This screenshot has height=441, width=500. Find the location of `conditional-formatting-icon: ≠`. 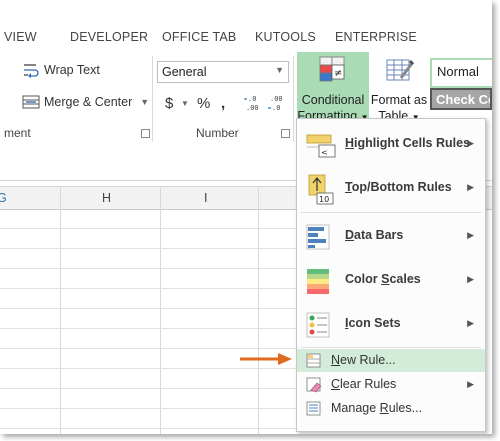

conditional-formatting-icon: ≠ is located at coordinates (332, 69).